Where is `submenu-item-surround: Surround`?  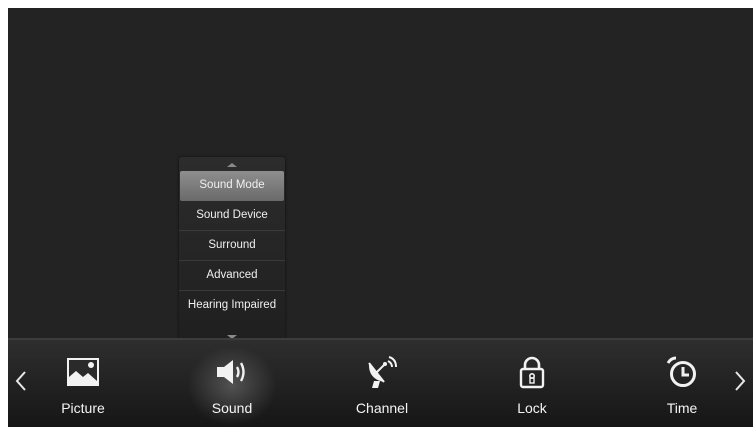
submenu-item-surround: Surround is located at coordinates (232, 246).